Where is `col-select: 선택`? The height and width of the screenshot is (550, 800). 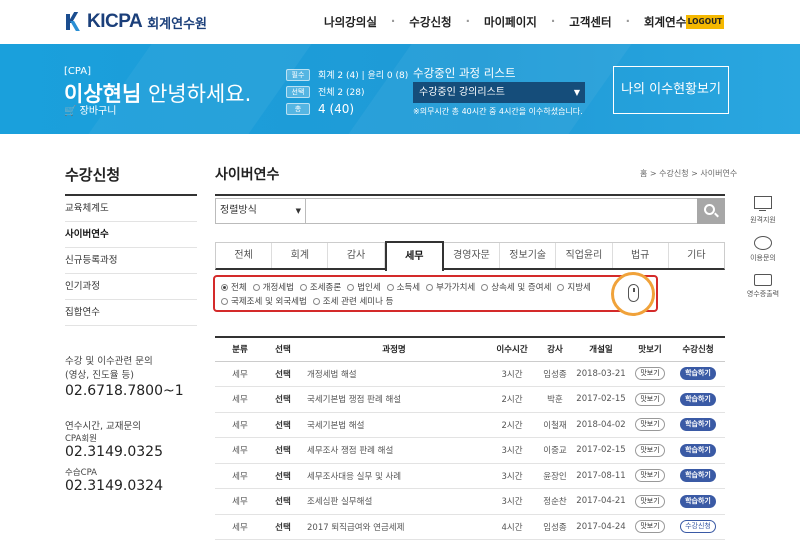
col-select: 선택 is located at coordinates (283, 349).